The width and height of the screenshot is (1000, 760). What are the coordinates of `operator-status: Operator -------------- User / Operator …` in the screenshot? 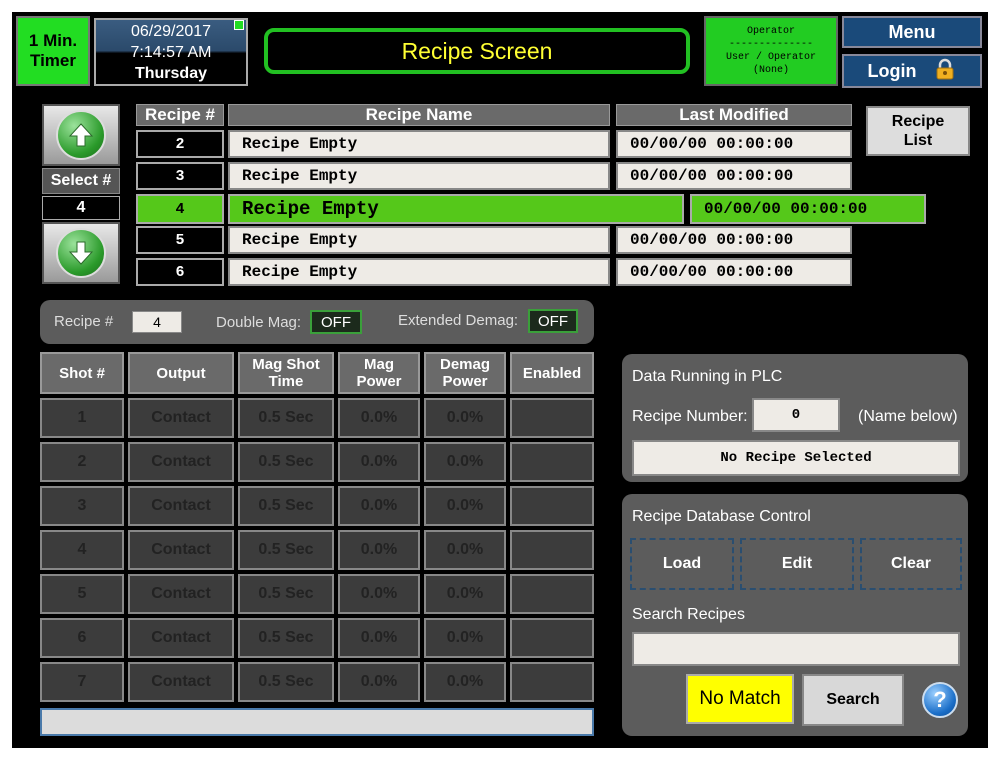 It's located at (771, 51).